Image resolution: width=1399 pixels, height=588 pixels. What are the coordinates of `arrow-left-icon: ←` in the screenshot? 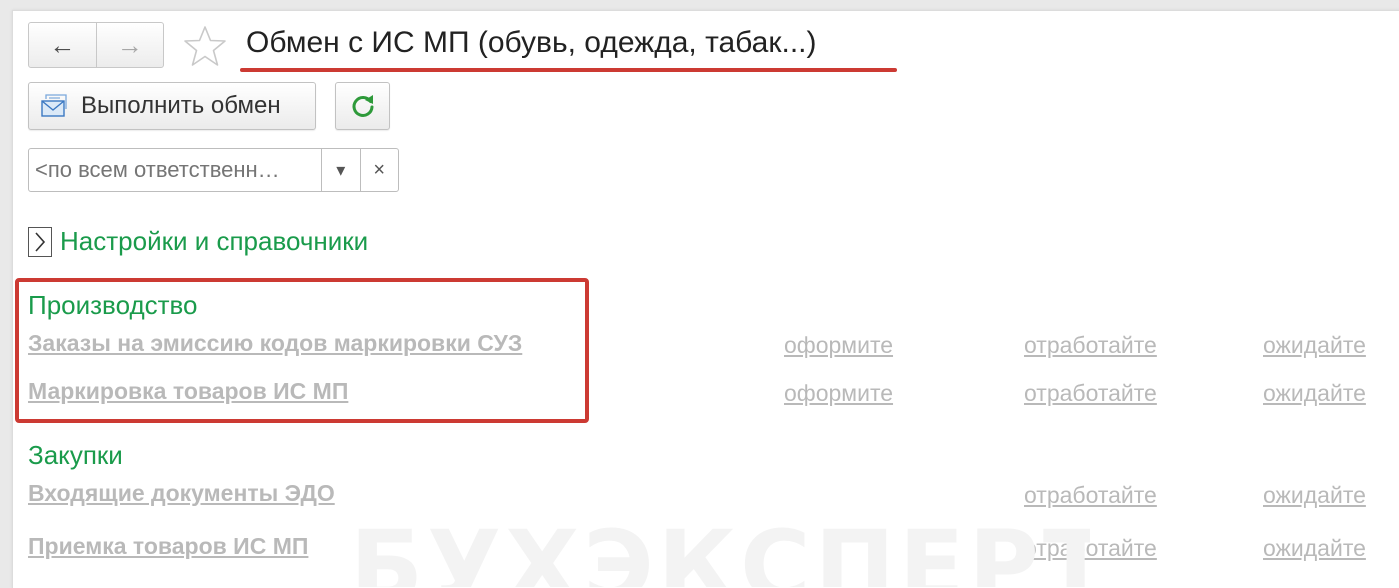 It's located at (62, 44).